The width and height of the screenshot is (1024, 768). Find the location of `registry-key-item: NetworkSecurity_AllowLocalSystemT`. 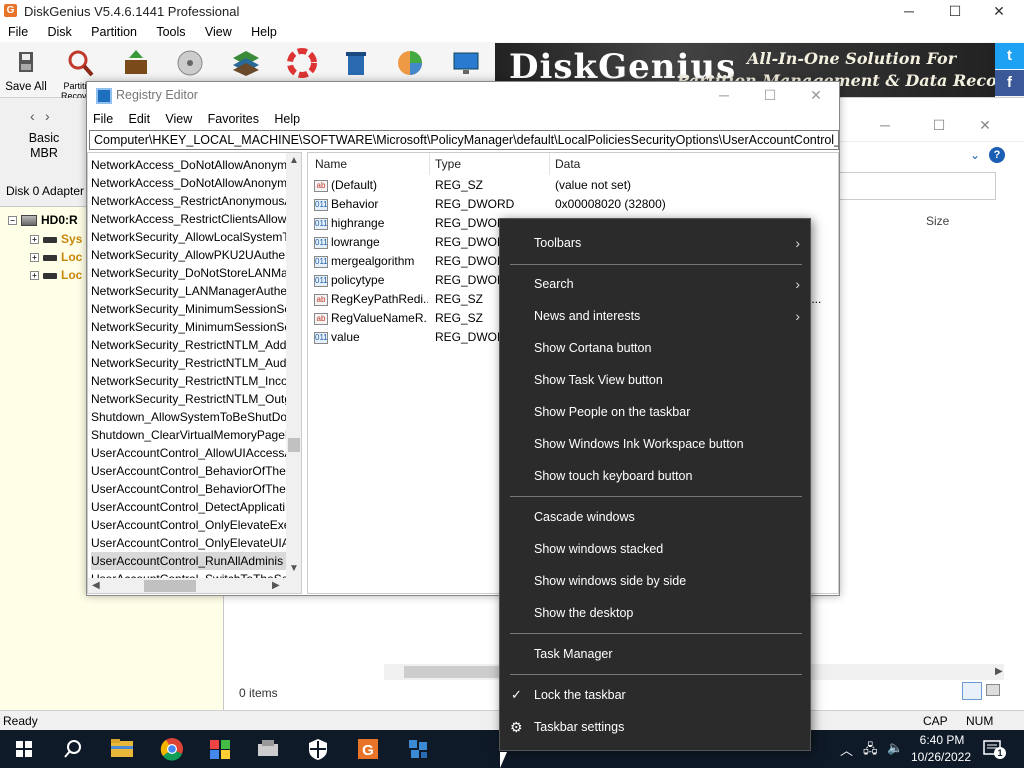

registry-key-item: NetworkSecurity_AllowLocalSystemT is located at coordinates (188, 237).